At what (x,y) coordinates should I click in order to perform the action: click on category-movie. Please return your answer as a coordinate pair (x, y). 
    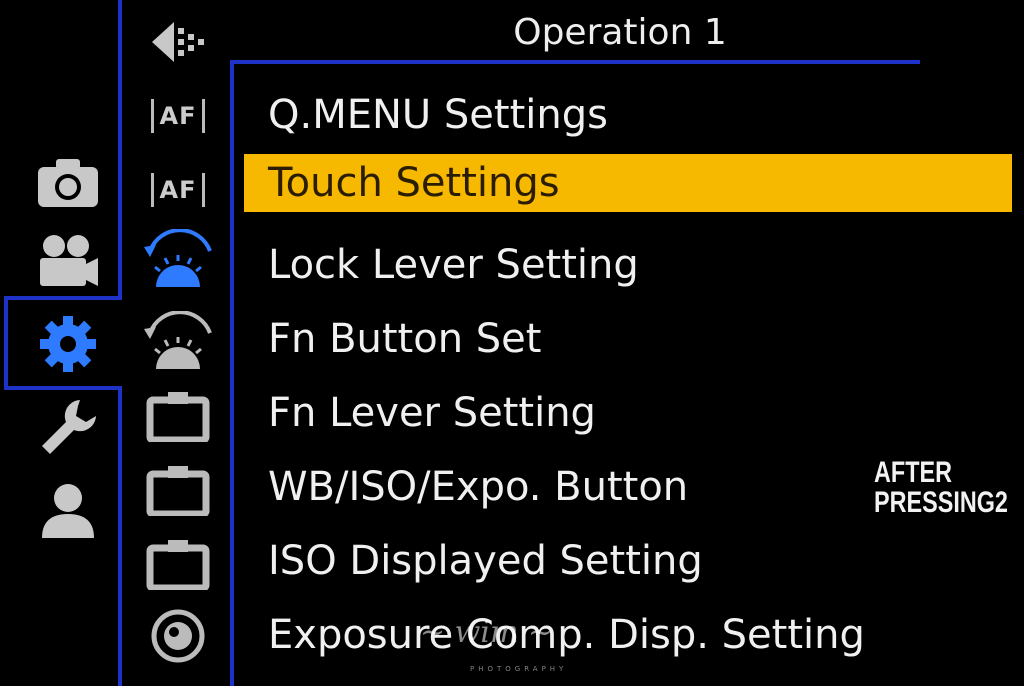
    Looking at the image, I should click on (68, 260).